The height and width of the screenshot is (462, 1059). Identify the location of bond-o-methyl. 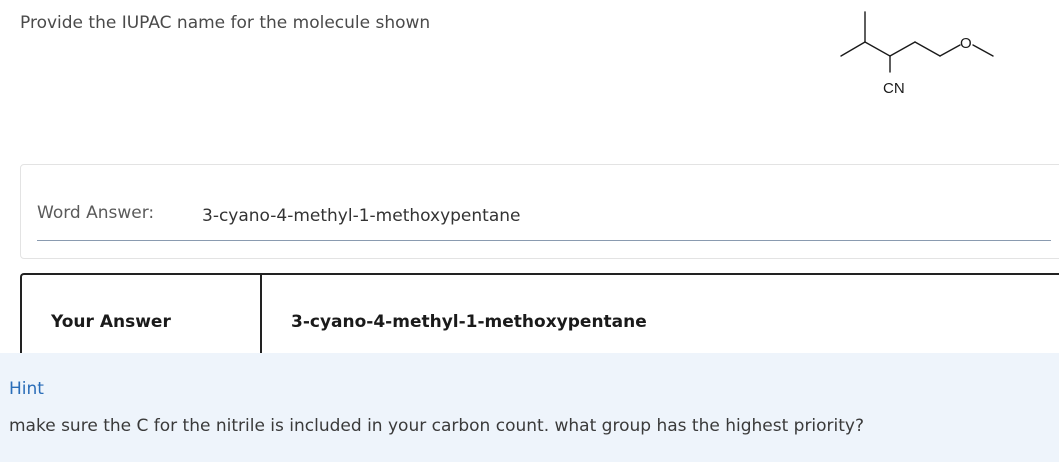
(983, 50).